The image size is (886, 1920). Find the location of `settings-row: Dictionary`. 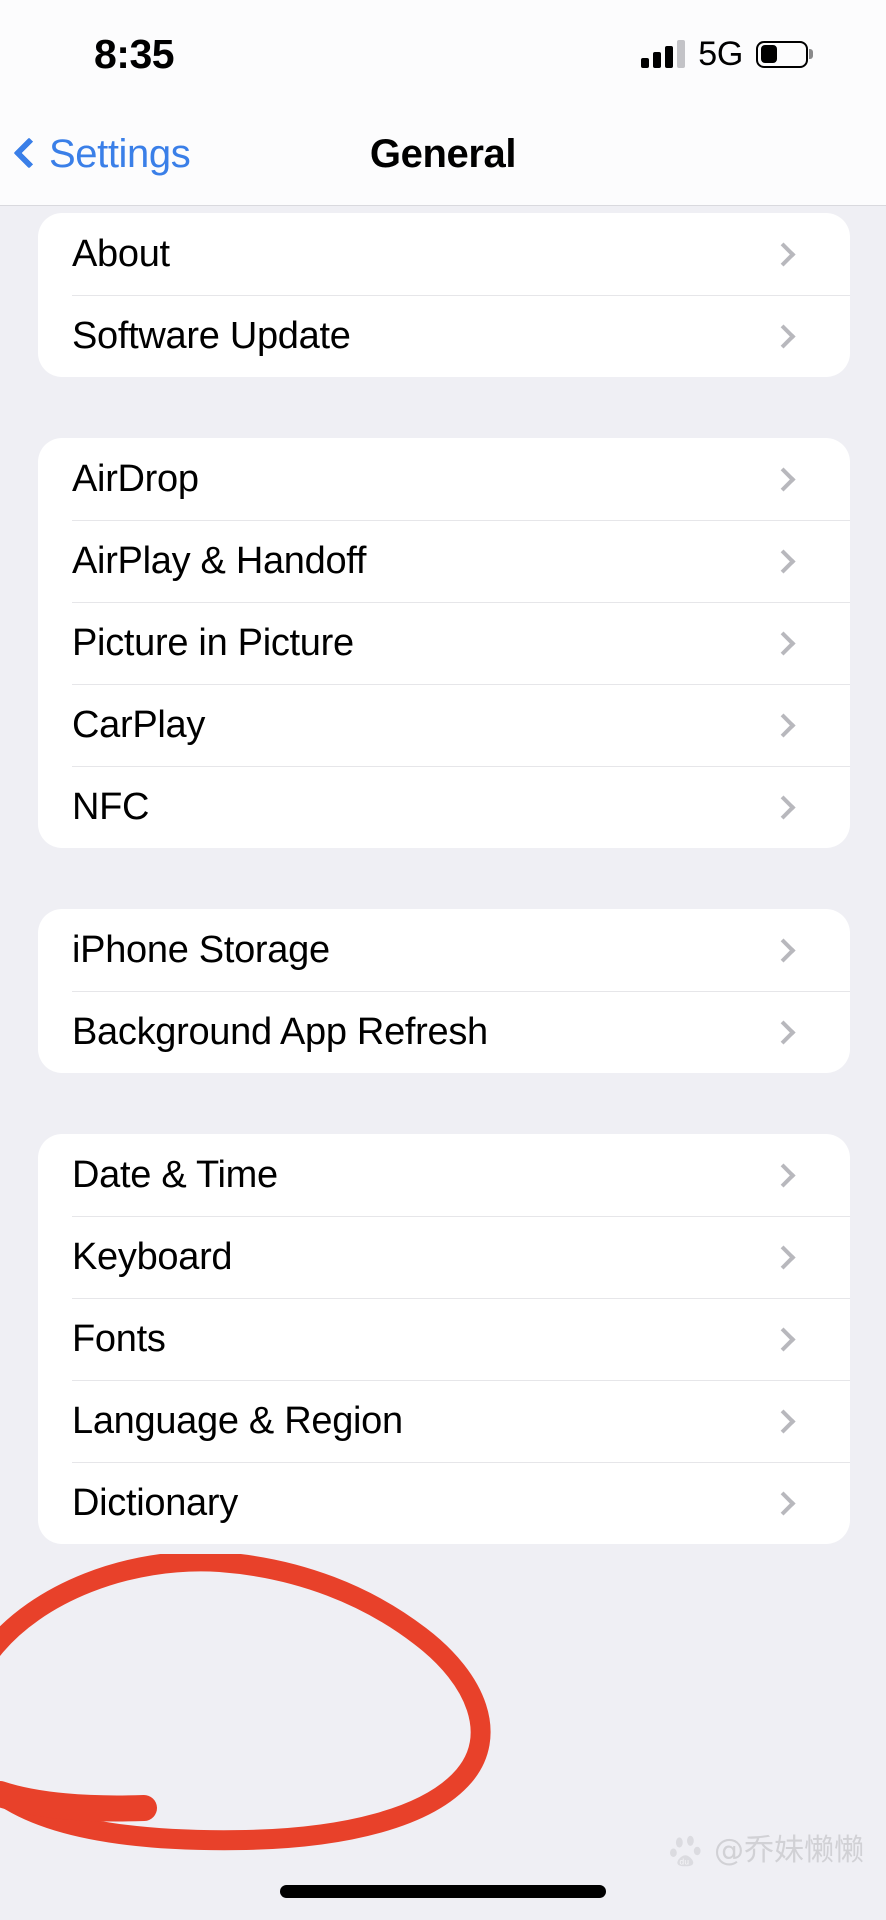

settings-row: Dictionary is located at coordinates (444, 1503).